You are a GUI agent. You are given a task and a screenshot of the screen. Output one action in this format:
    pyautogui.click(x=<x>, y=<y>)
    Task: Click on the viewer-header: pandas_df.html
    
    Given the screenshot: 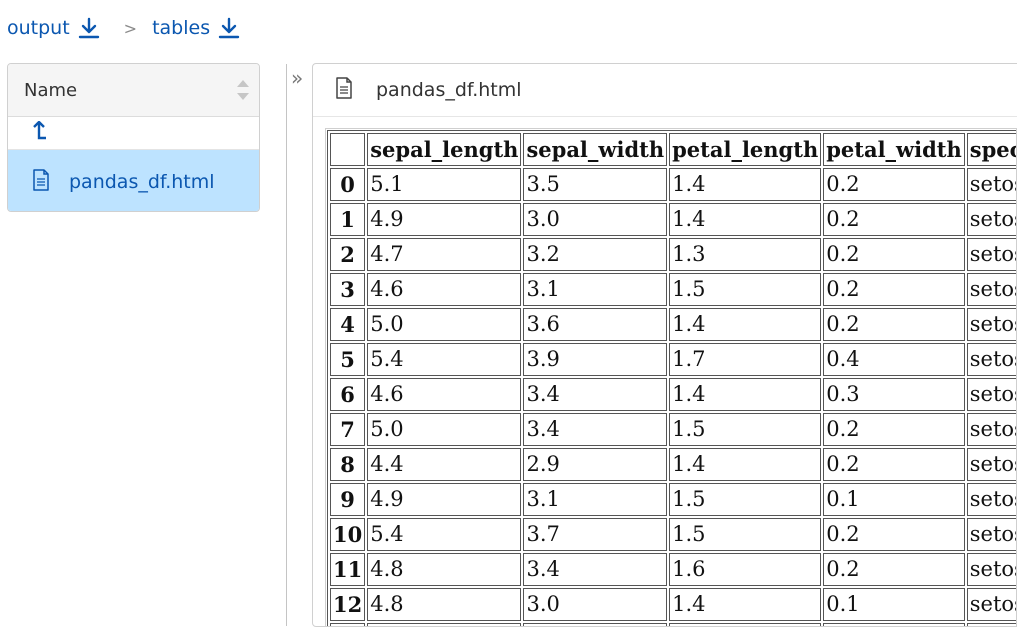 What is the action you would take?
    pyautogui.click(x=665, y=90)
    